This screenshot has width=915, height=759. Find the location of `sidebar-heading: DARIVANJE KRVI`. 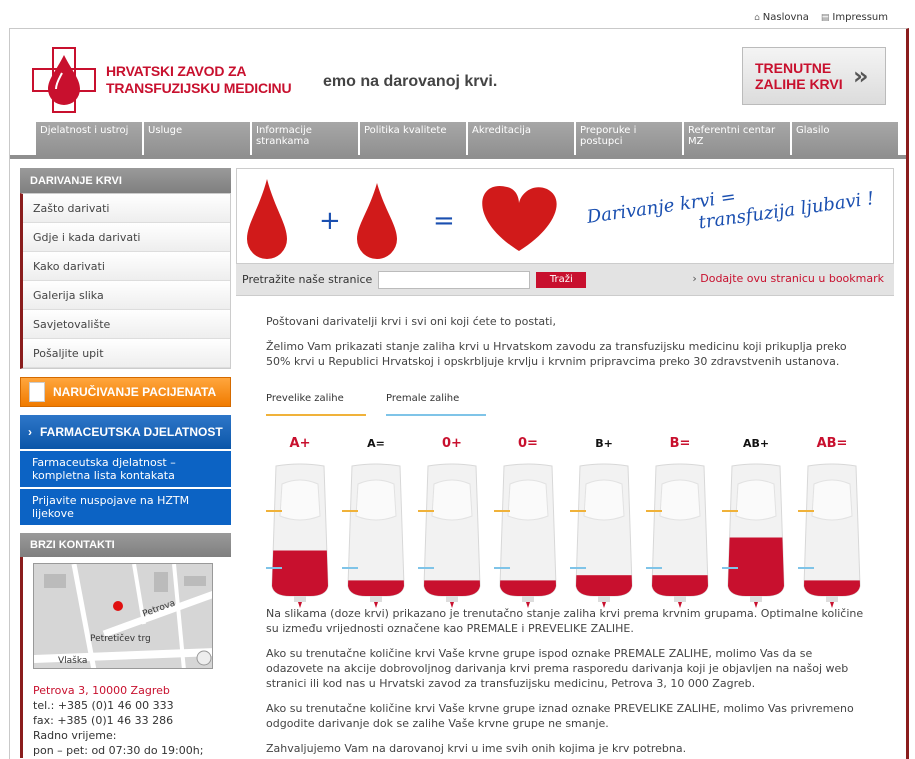

sidebar-heading: DARIVANJE KRVI is located at coordinates (125, 180).